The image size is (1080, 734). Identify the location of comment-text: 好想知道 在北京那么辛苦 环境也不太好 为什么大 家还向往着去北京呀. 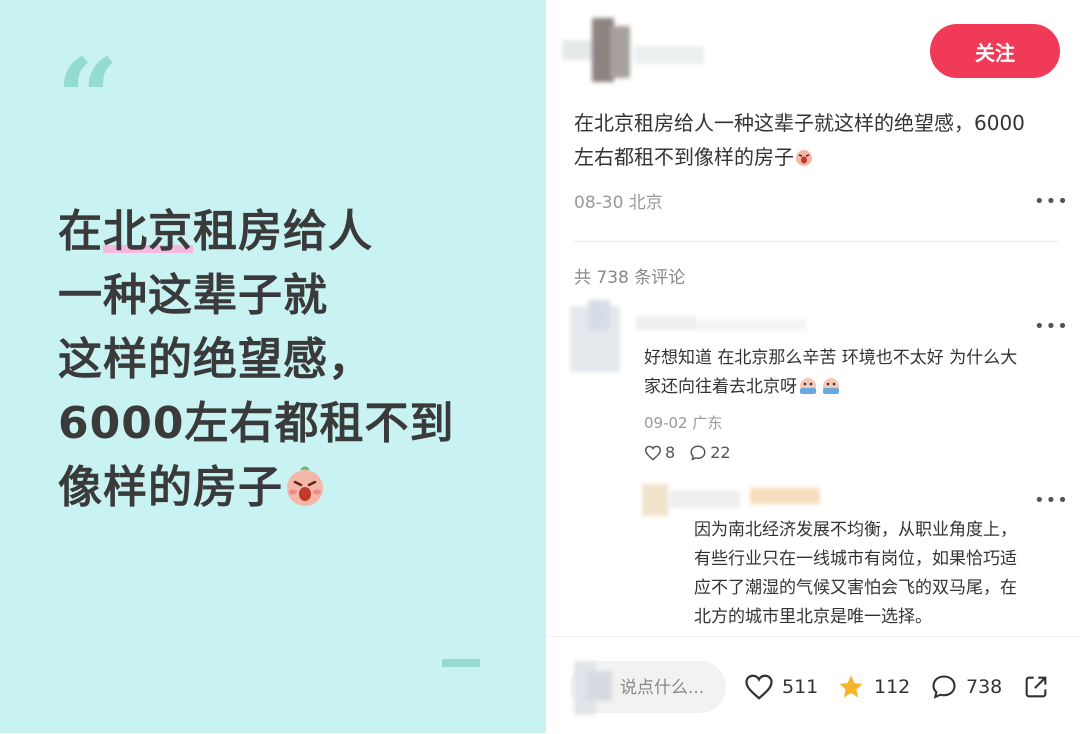
(854, 373).